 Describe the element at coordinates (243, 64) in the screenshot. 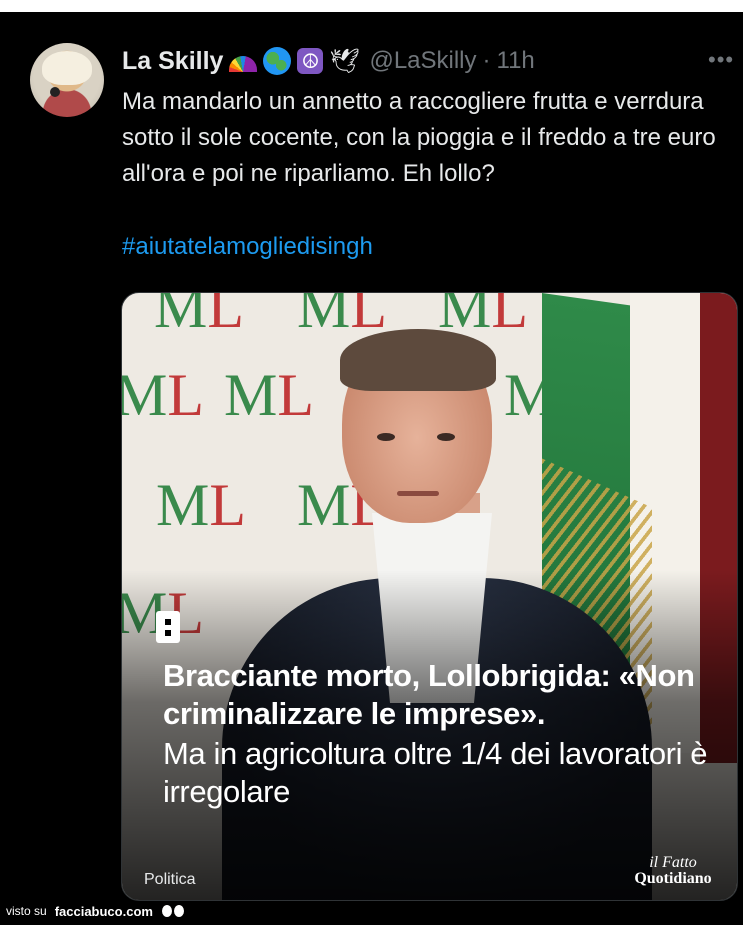

I see `rainbow-icon` at that location.